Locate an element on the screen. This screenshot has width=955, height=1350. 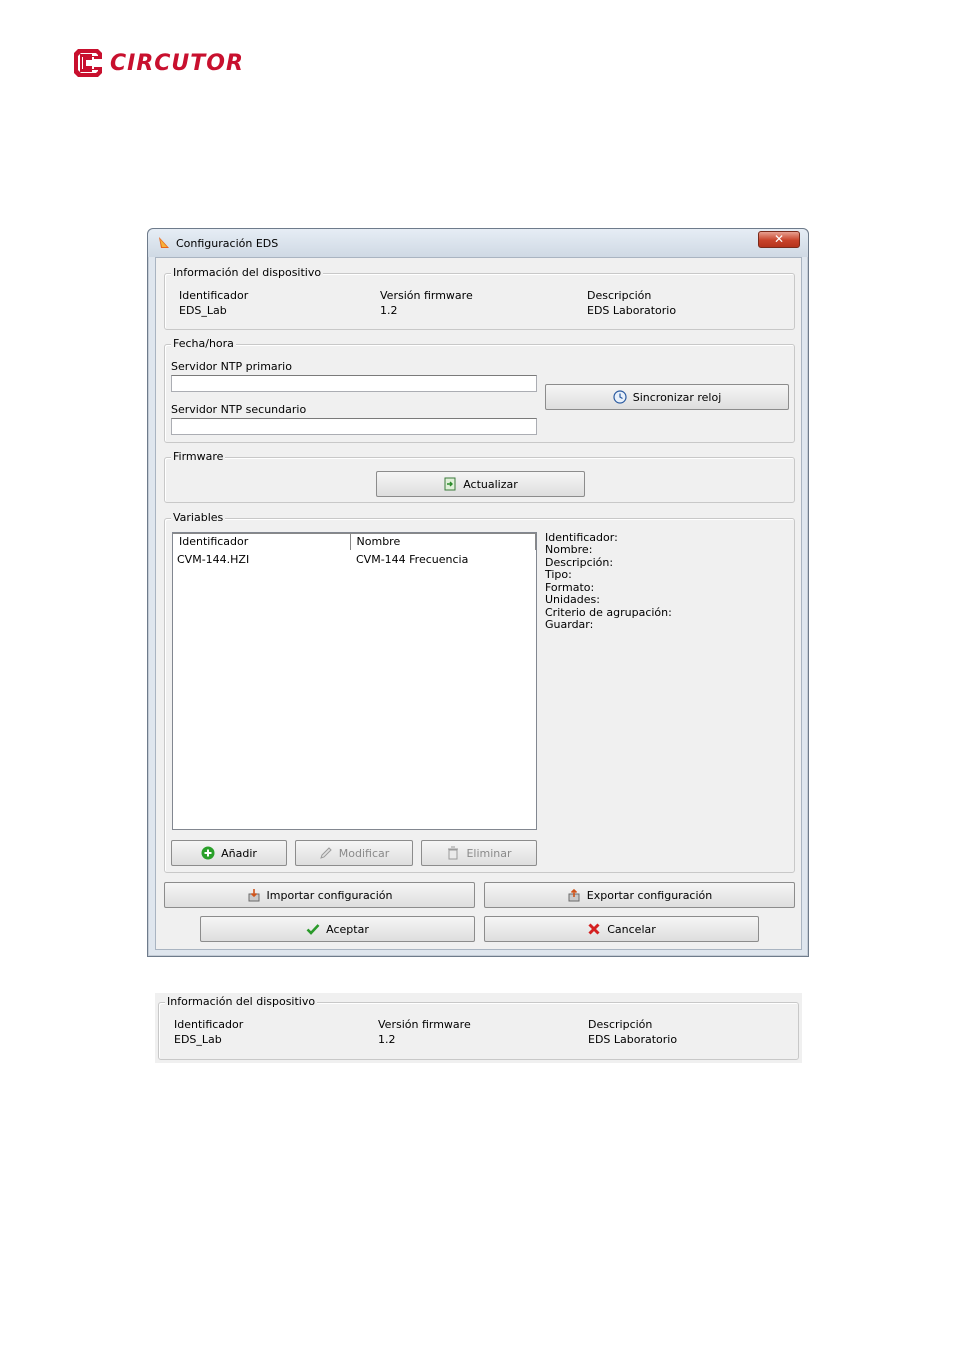
close-button: ✕ is located at coordinates (779, 239).